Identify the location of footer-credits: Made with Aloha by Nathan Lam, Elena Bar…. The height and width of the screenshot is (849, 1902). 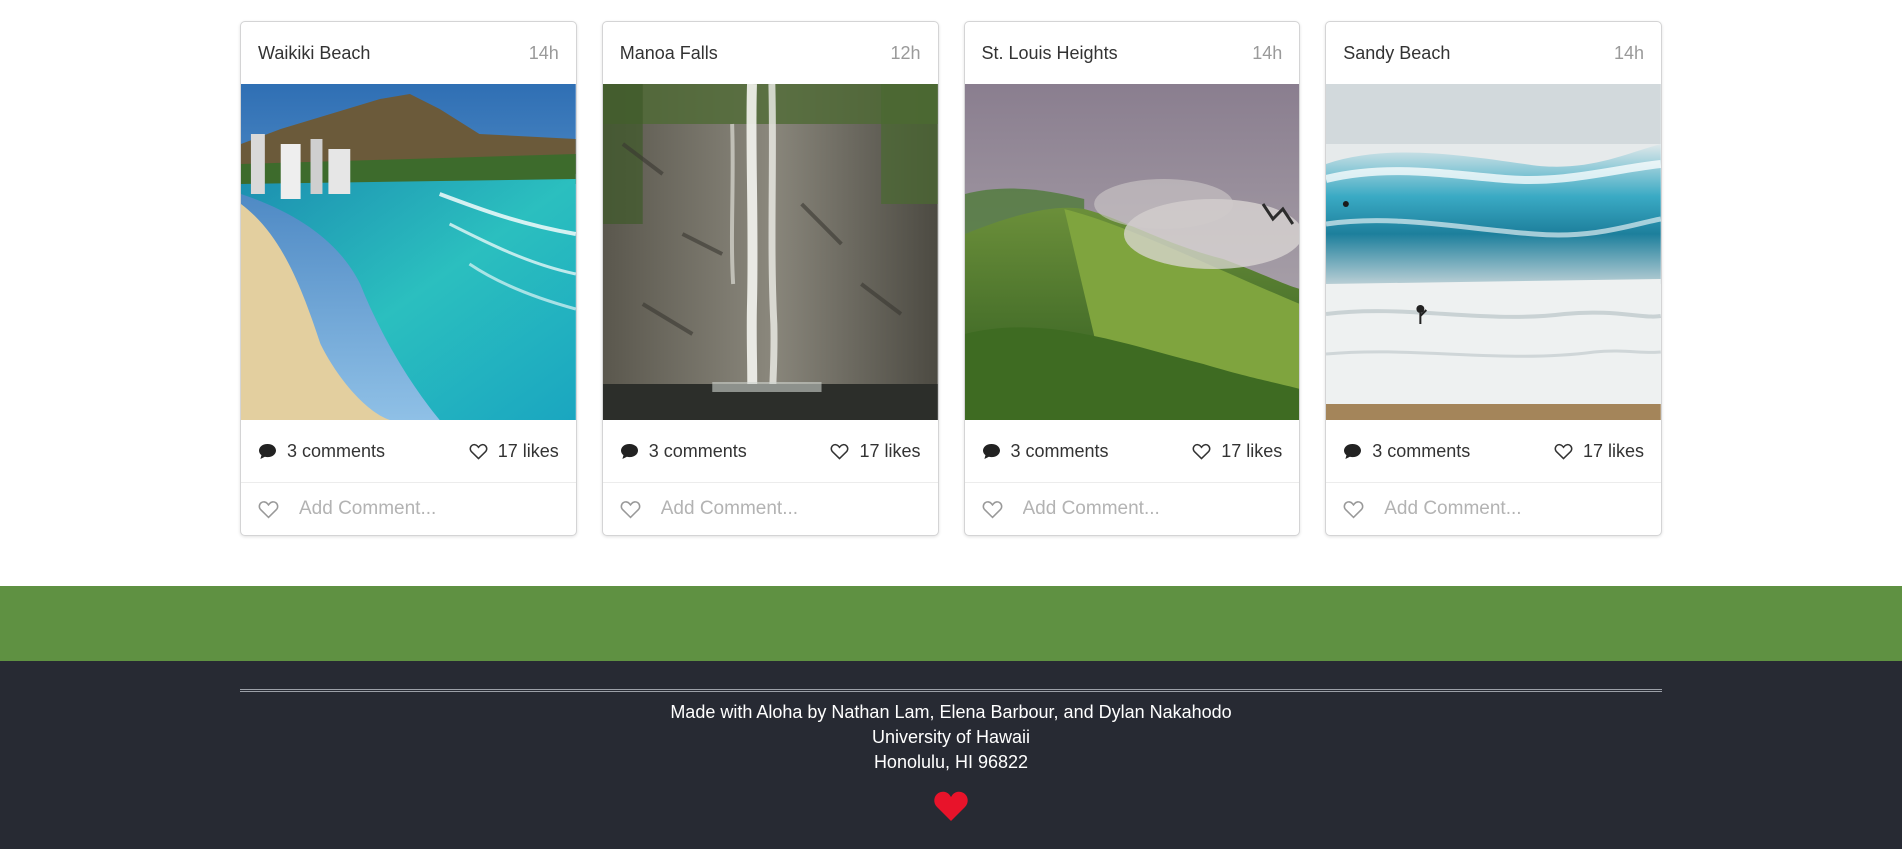
(951, 712).